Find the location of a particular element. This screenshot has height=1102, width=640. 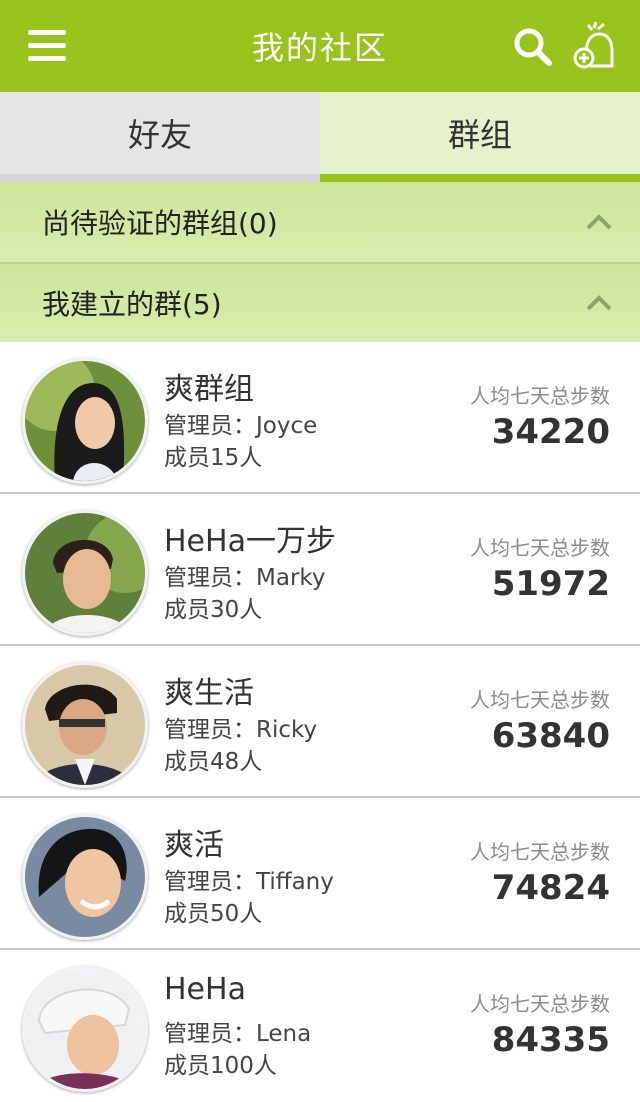

list-item: HeHa一万步 管理员：Marky 成员30人 人均七天总步数 51972 is located at coordinates (320, 570).